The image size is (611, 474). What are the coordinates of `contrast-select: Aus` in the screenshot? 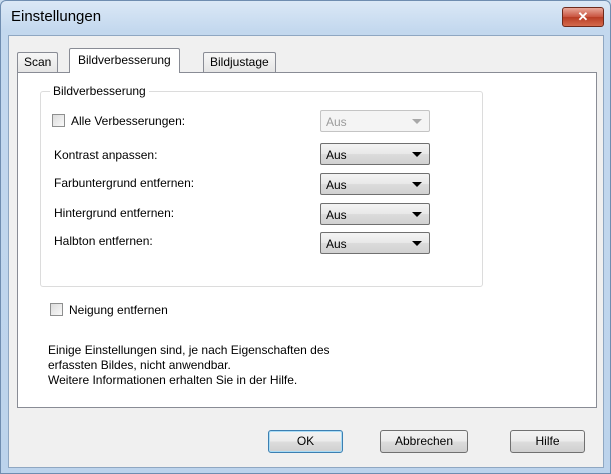 It's located at (375, 154).